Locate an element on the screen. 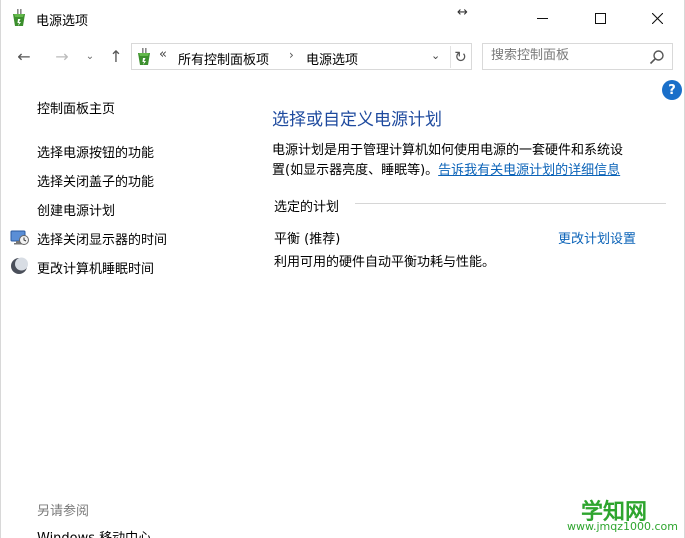 Image resolution: width=685 pixels, height=538 pixels. address-bar: « 所有控制面板项 › 电源选项 ⌄ ↻ is located at coordinates (301, 56).